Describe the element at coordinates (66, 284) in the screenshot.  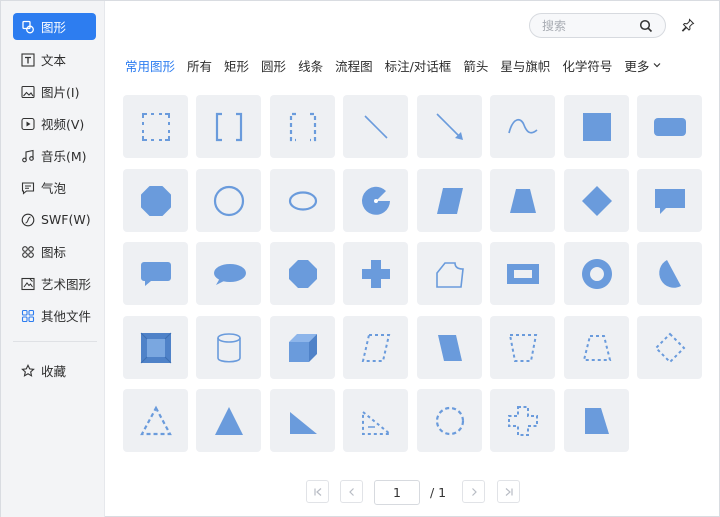
I see `sidebar-item-label: 艺术图形` at that location.